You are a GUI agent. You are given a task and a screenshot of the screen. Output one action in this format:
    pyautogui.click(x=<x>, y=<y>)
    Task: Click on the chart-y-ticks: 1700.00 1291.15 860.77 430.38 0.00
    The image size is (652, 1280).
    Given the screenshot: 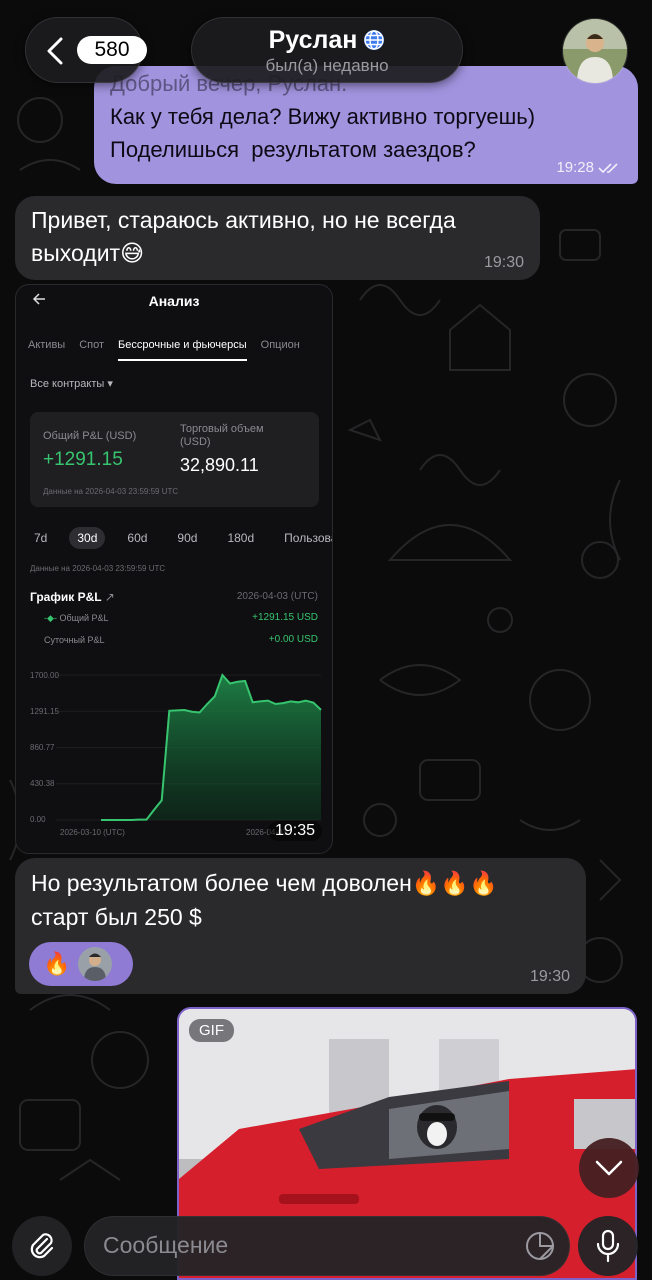 What is the action you would take?
    pyautogui.click(x=44, y=747)
    